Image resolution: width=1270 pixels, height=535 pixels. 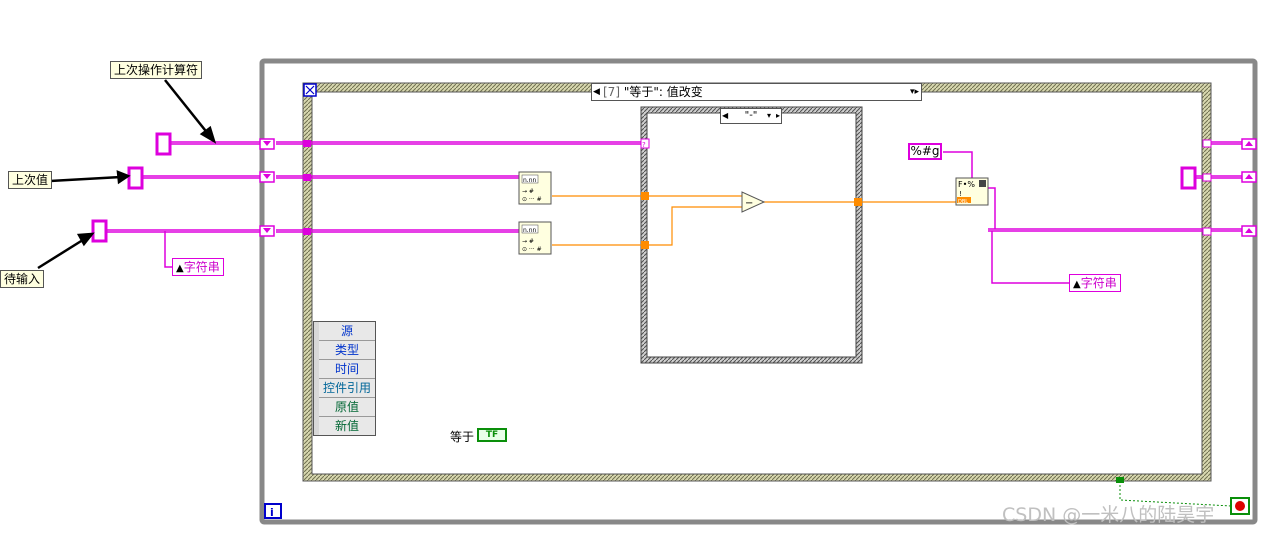 I want to click on string-property-node: ▲字符串, so click(x=198, y=267).